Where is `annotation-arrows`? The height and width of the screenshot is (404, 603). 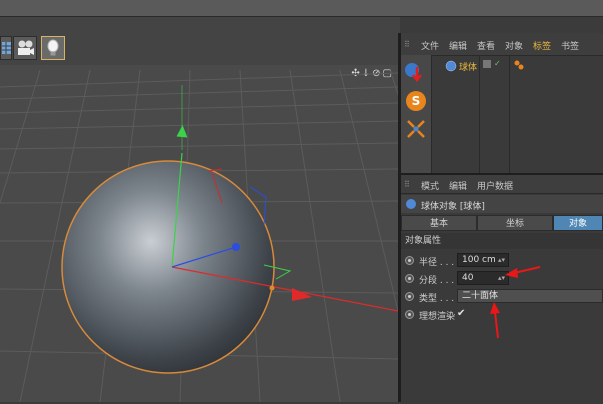 annotation-arrows is located at coordinates (515, 302).